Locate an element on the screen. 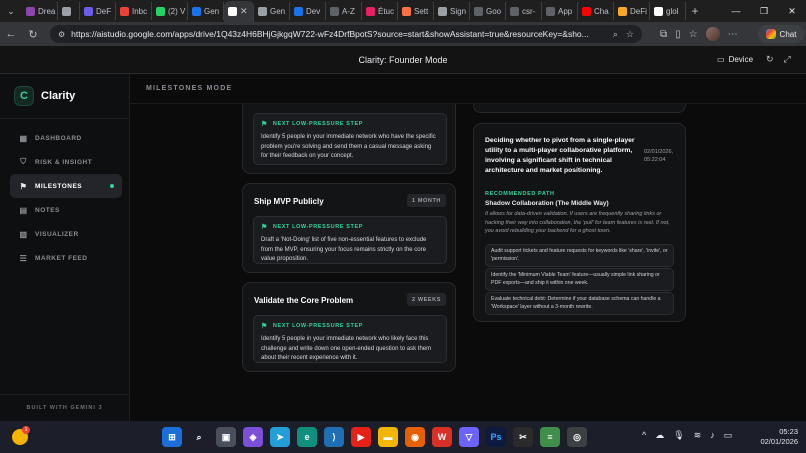 This screenshot has height=453, width=806. browser-tab: Drea is located at coordinates (40, 11).